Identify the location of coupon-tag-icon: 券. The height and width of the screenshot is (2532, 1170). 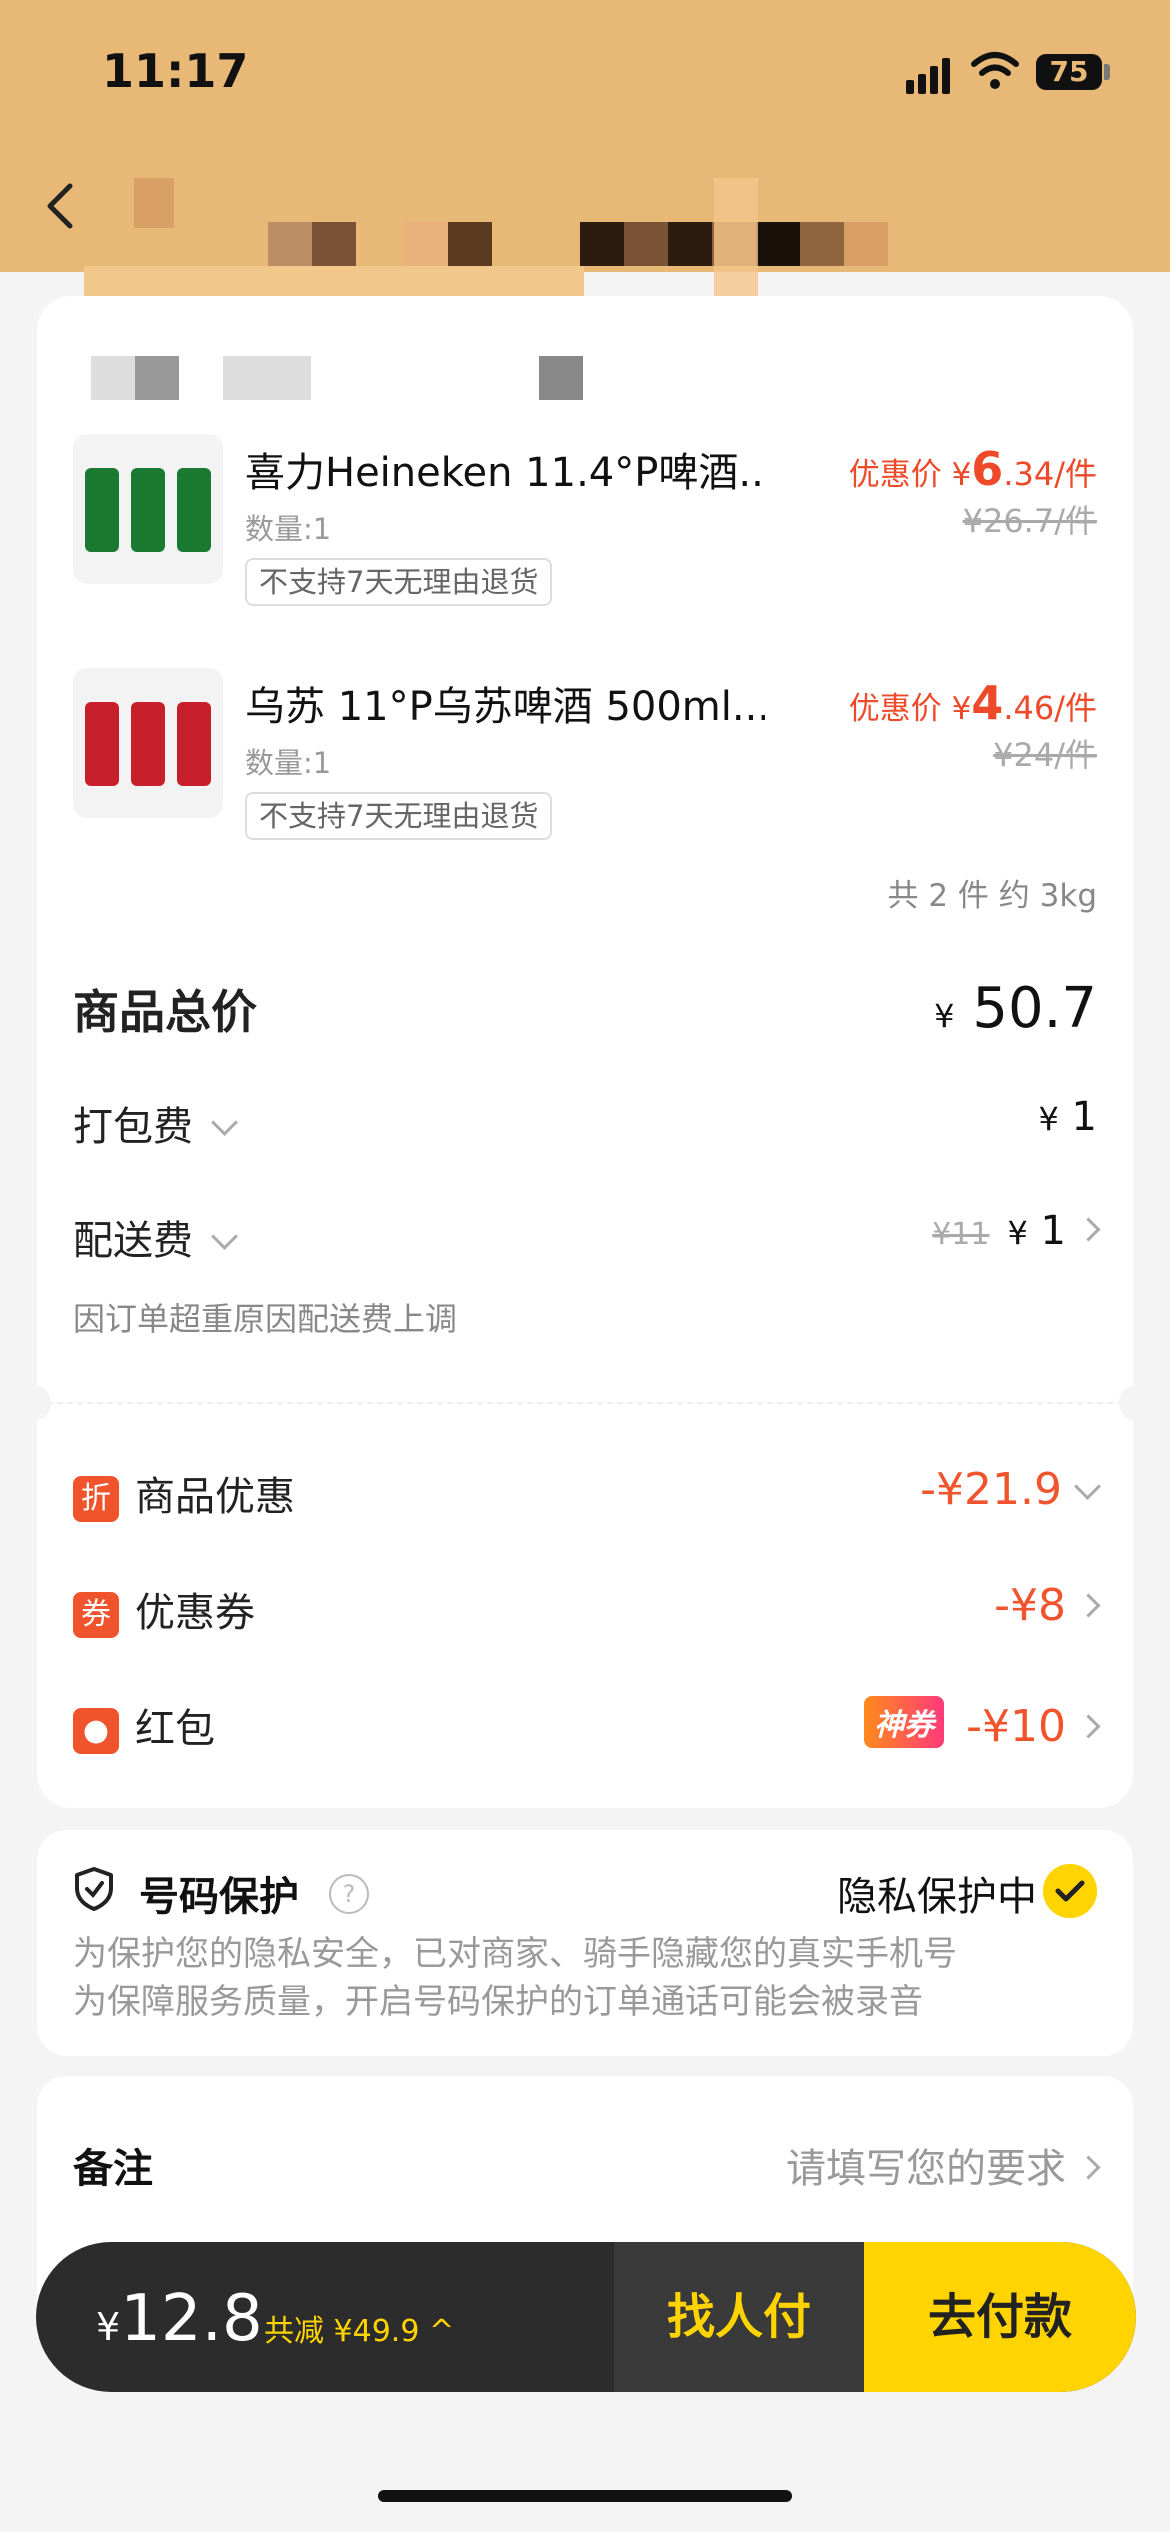
(96, 1615).